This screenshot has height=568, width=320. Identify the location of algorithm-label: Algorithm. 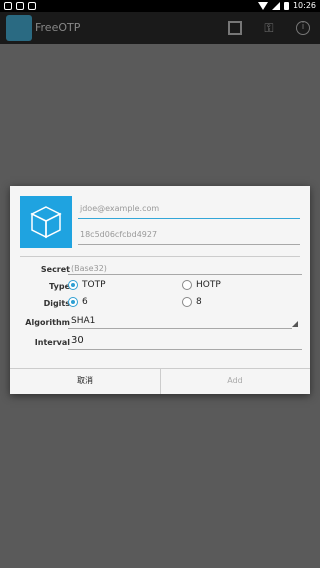
(47, 322).